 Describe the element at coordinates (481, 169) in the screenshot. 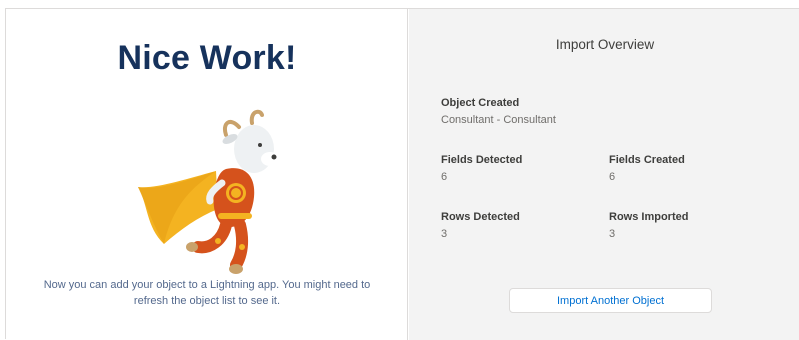

I see `stat-fields-detected: Fields Detected 6` at that location.